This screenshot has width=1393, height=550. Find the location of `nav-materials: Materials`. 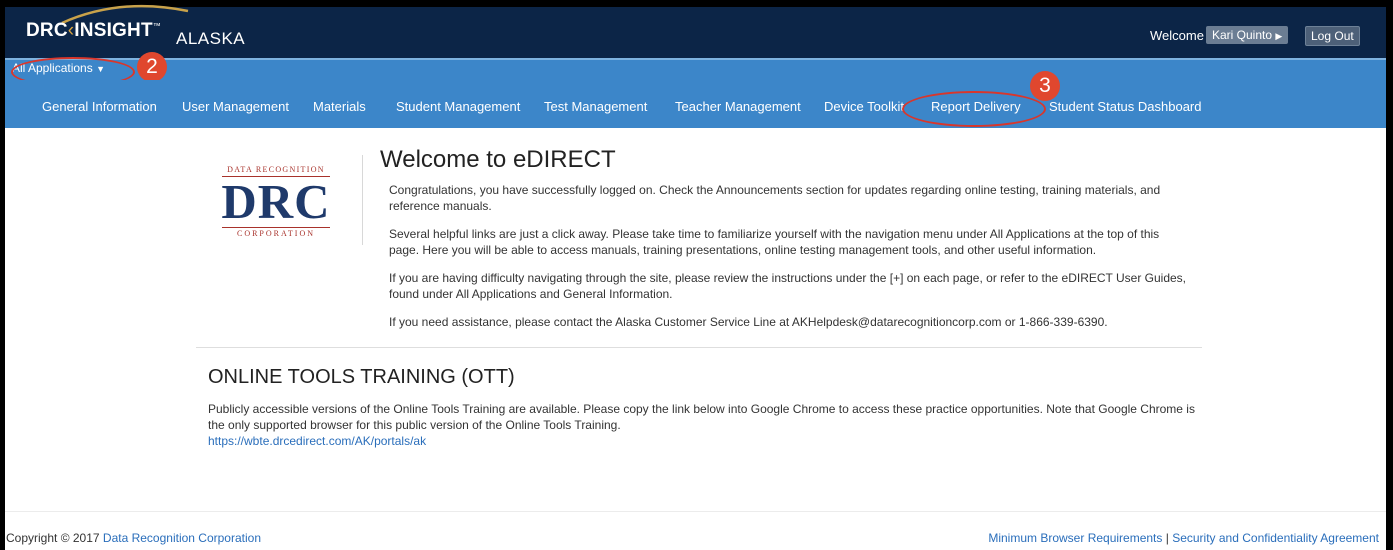

nav-materials: Materials is located at coordinates (339, 106).